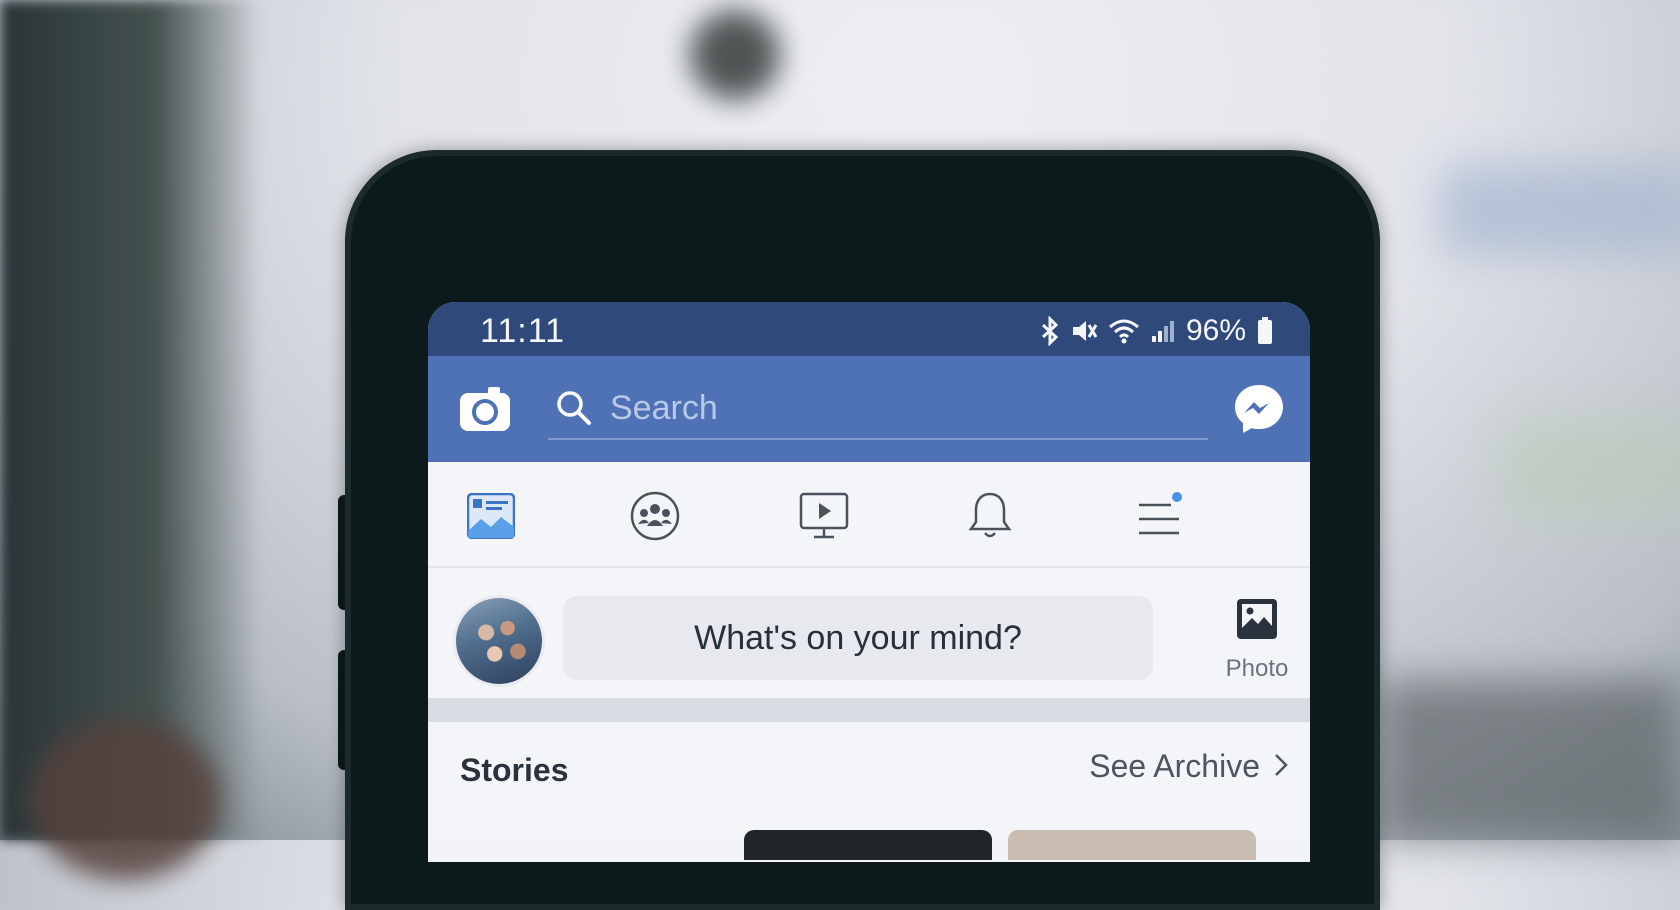 Image resolution: width=1680 pixels, height=910 pixels. I want to click on chevron-right-icon, so click(1281, 766).